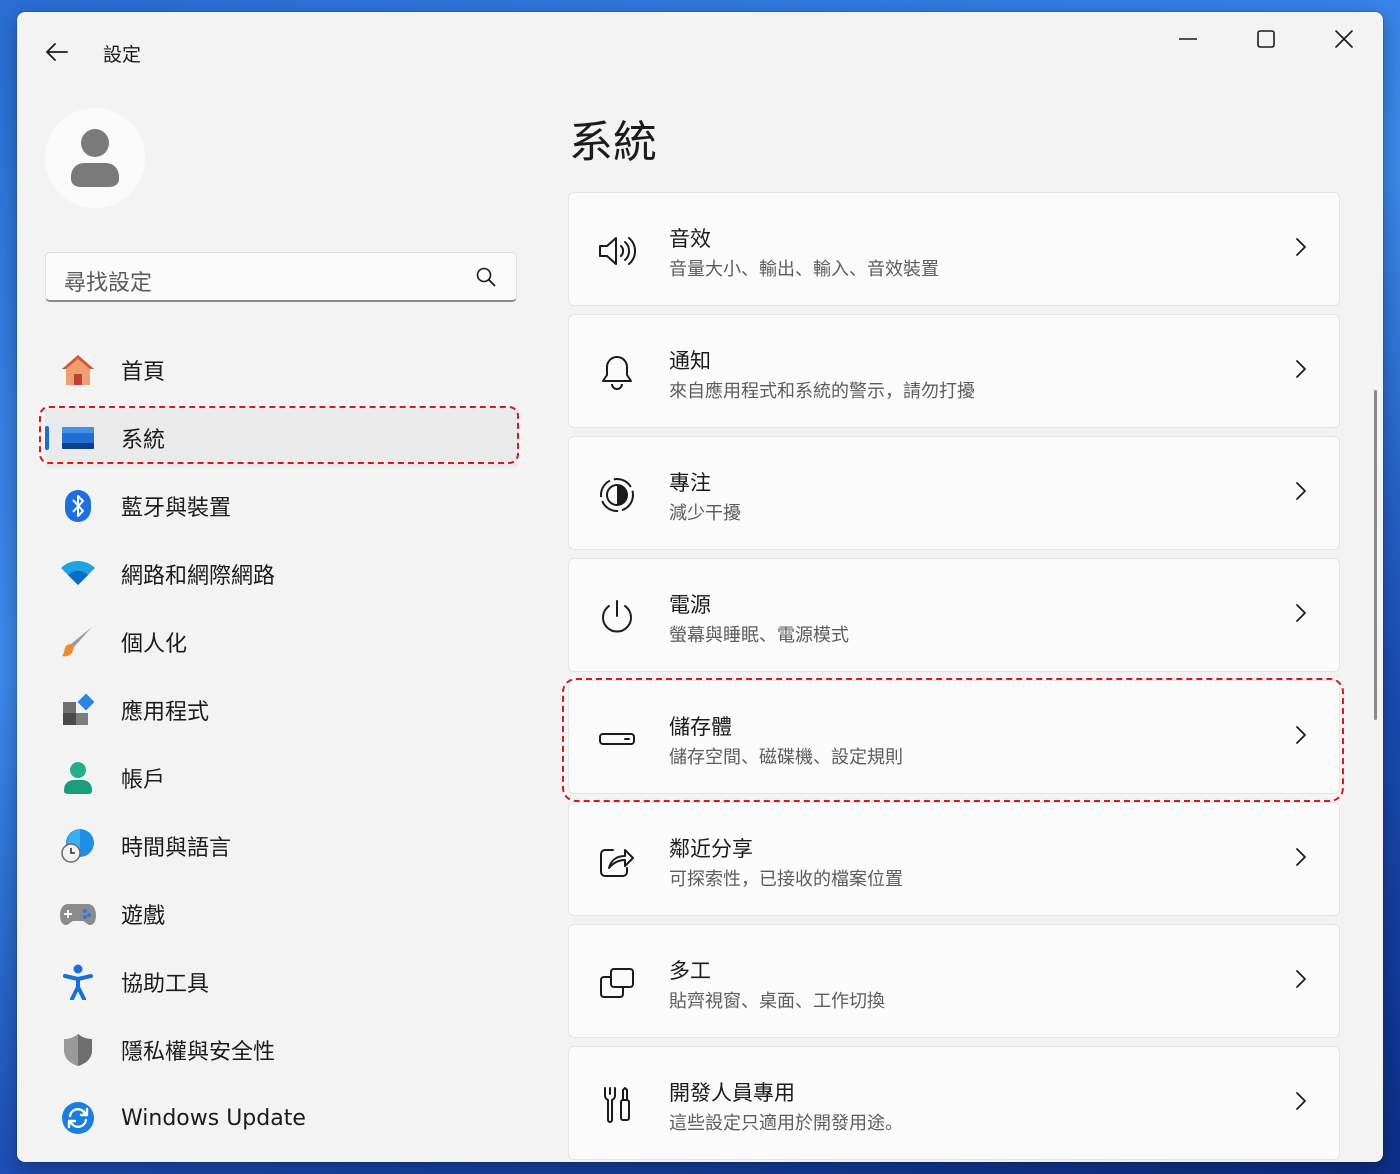 This screenshot has height=1174, width=1400. Describe the element at coordinates (282, 982) in the screenshot. I see `sidebar-item-accessibility: 協助工具` at that location.